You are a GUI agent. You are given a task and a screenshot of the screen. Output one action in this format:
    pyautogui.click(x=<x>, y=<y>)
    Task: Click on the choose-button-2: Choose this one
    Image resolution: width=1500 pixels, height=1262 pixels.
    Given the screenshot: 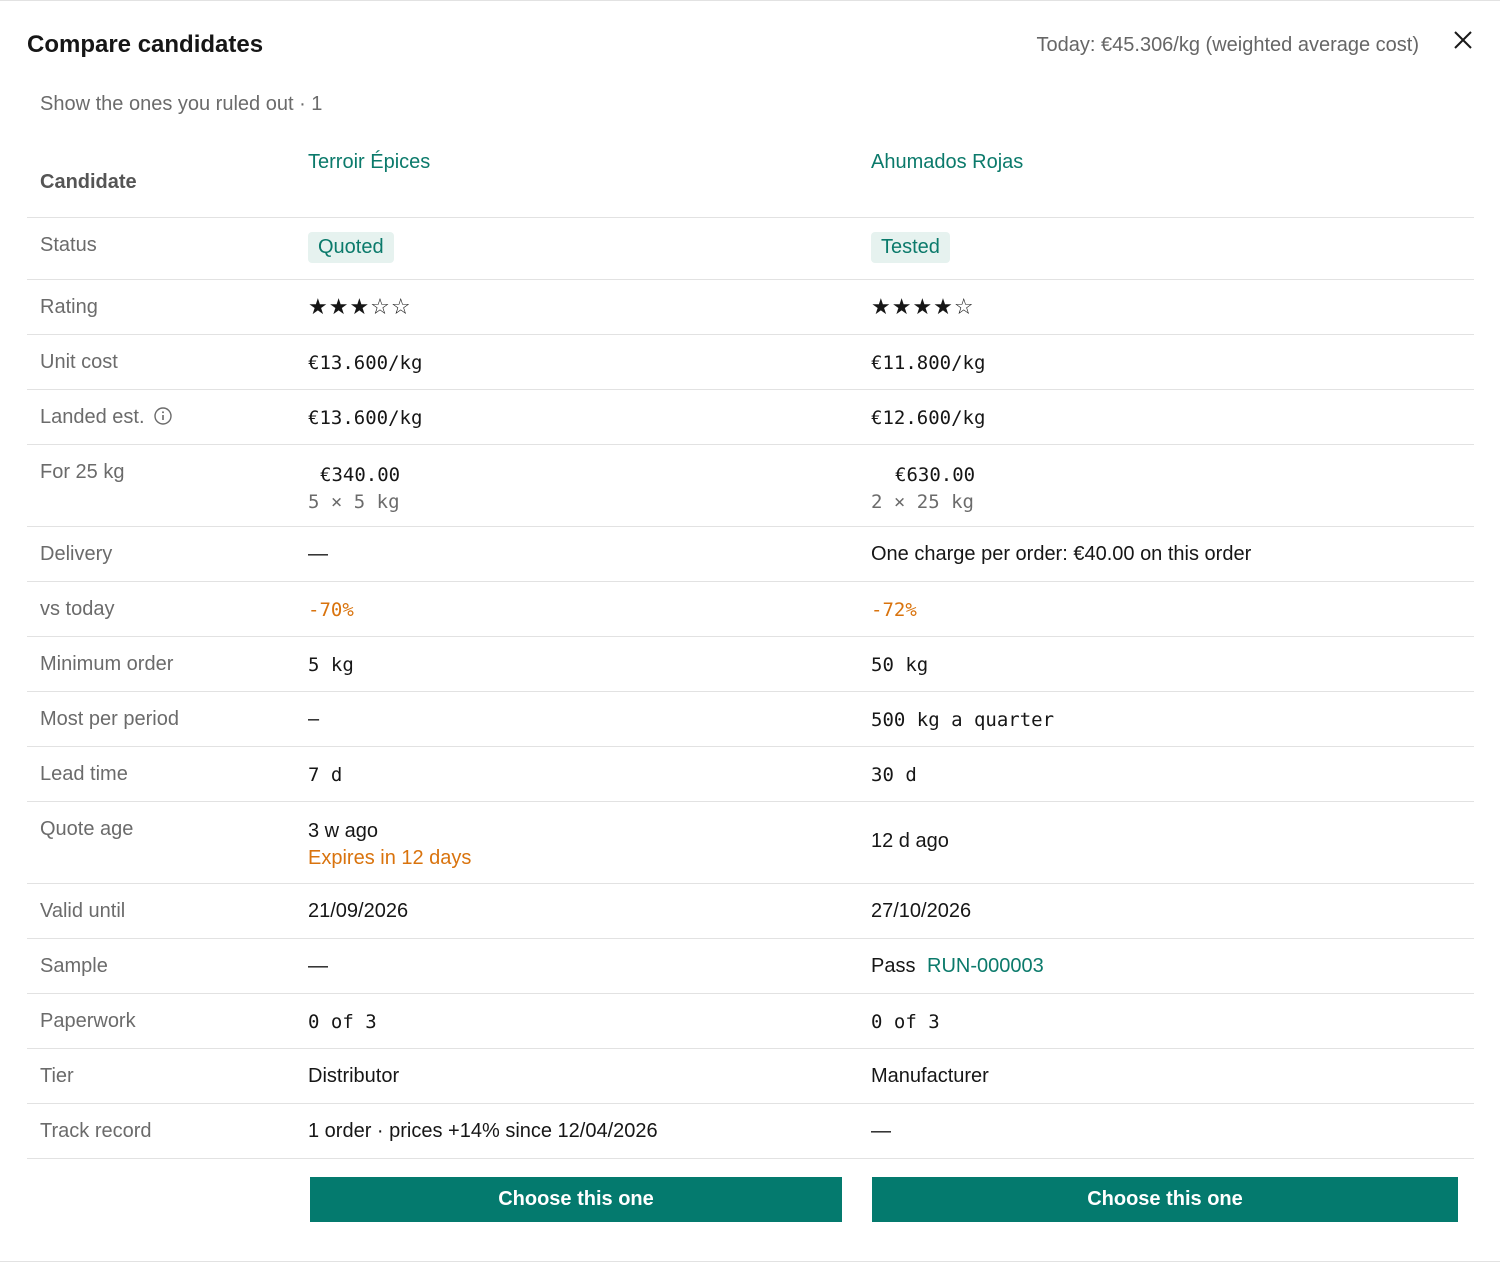 What is the action you would take?
    pyautogui.click(x=1165, y=1199)
    